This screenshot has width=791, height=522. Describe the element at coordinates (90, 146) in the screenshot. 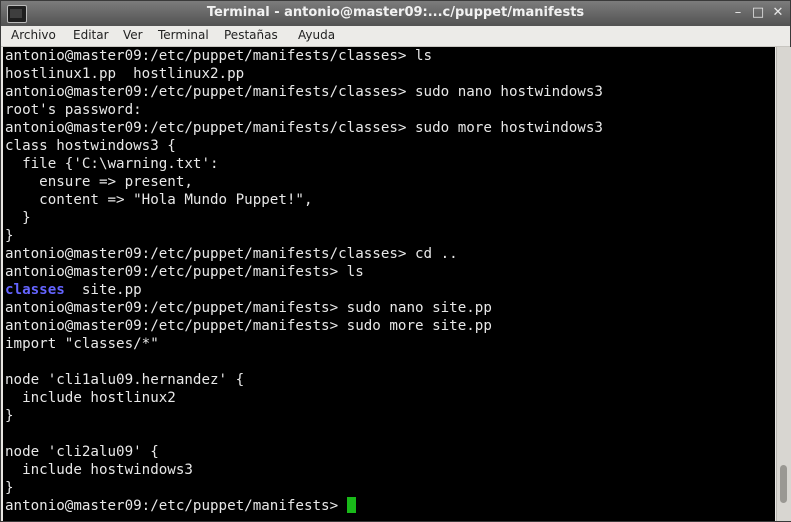

I see `terminal-line: class hostwindows3 {` at that location.